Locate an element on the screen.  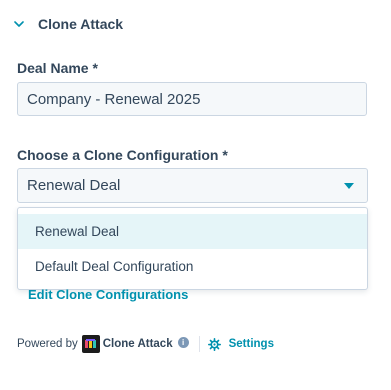
footer: Powered by Clone Attack i Settings is located at coordinates (145, 344).